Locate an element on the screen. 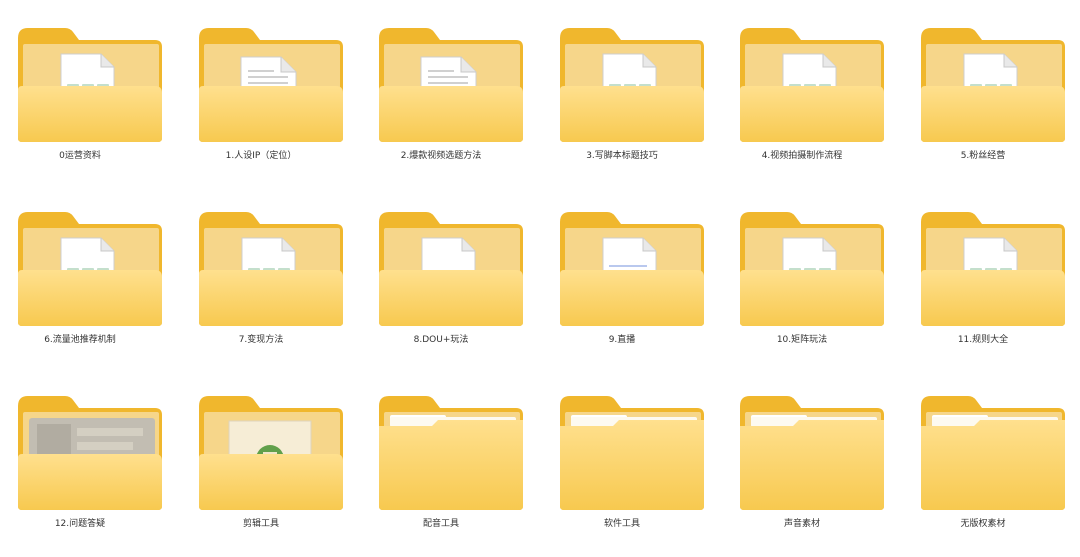 The width and height of the screenshot is (1080, 557). folder-item: 剪辑工具 is located at coordinates (262, 458).